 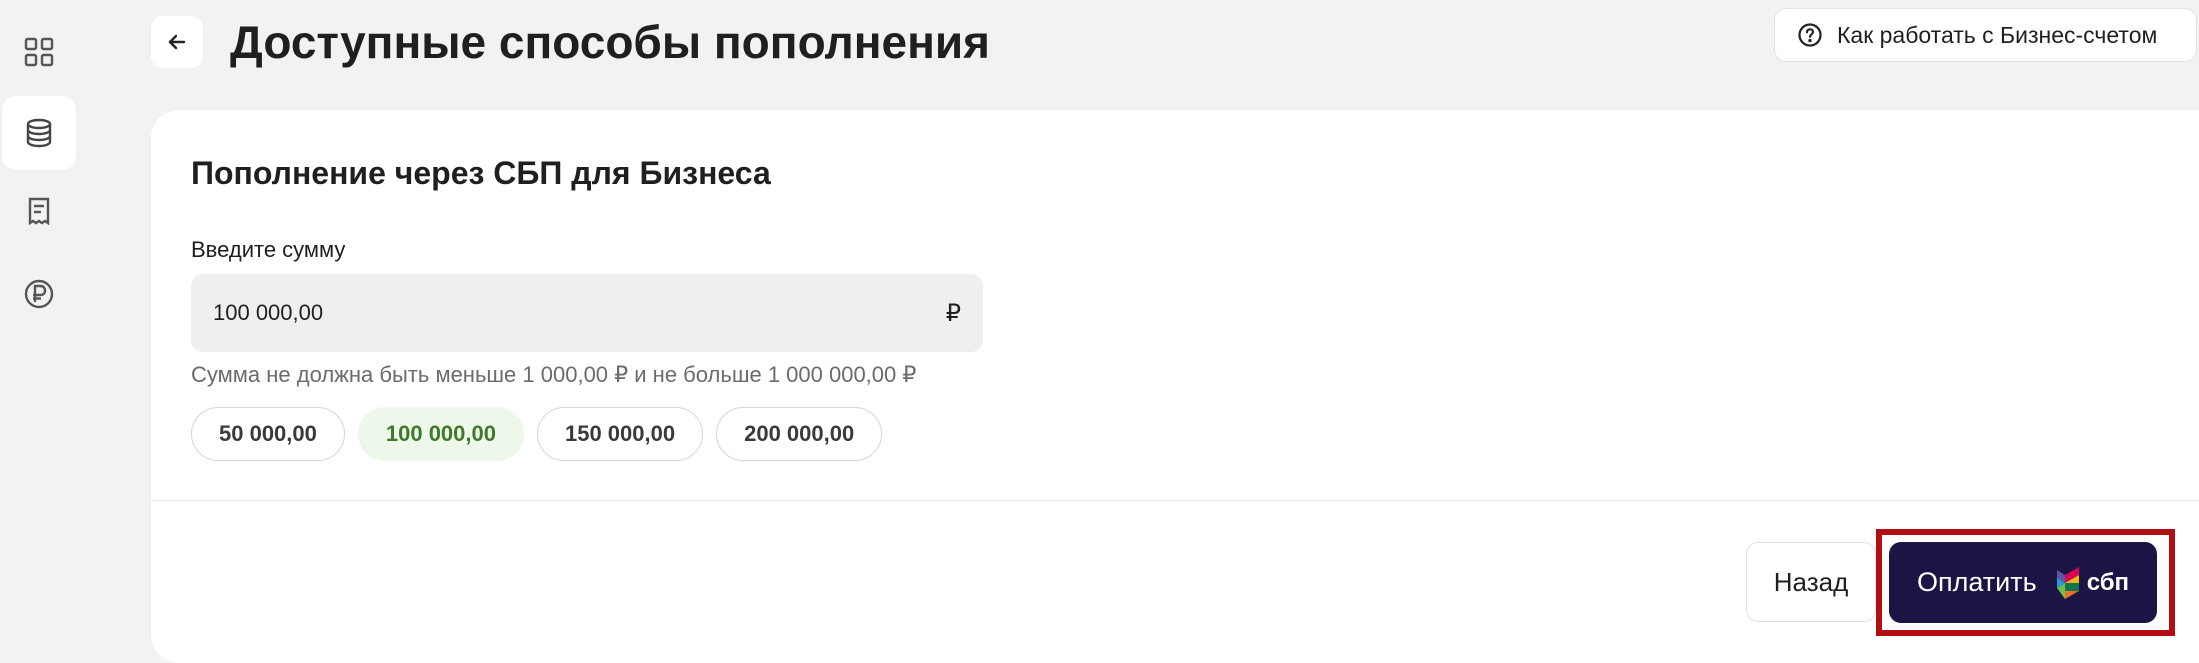 What do you see at coordinates (1977, 582) in the screenshot?
I see `pay-button-label: Оплатить` at bounding box center [1977, 582].